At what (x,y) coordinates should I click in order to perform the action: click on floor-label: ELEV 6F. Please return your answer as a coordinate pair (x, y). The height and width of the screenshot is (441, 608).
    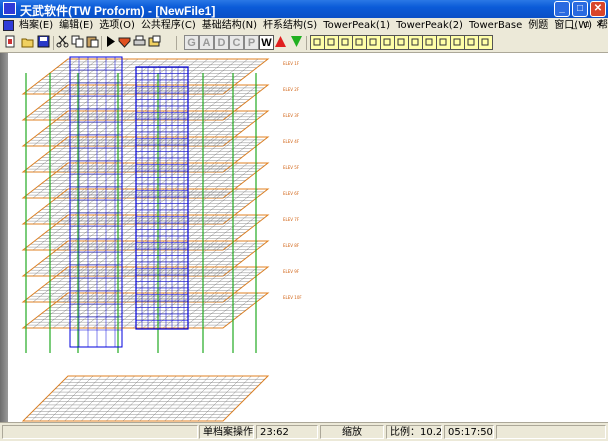
    Looking at the image, I should click on (291, 193).